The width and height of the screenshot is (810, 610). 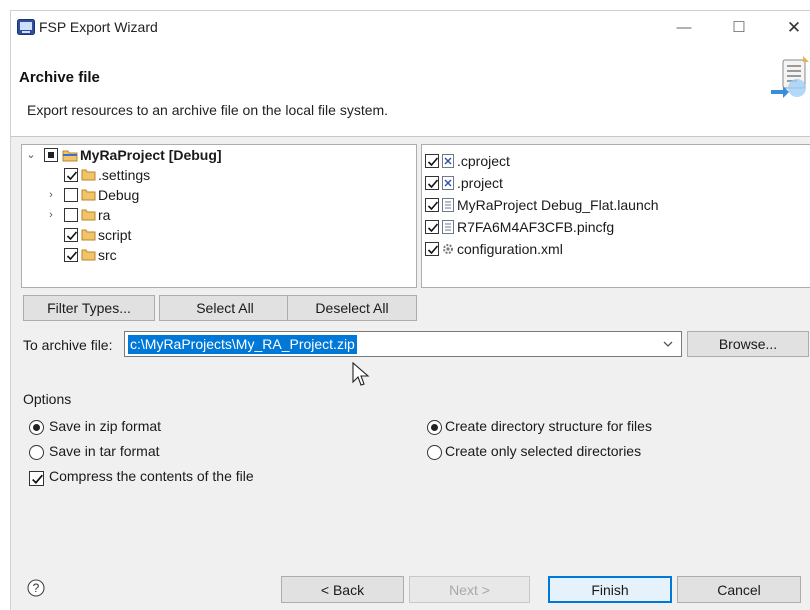 I want to click on gear-file-icon, so click(x=448, y=249).